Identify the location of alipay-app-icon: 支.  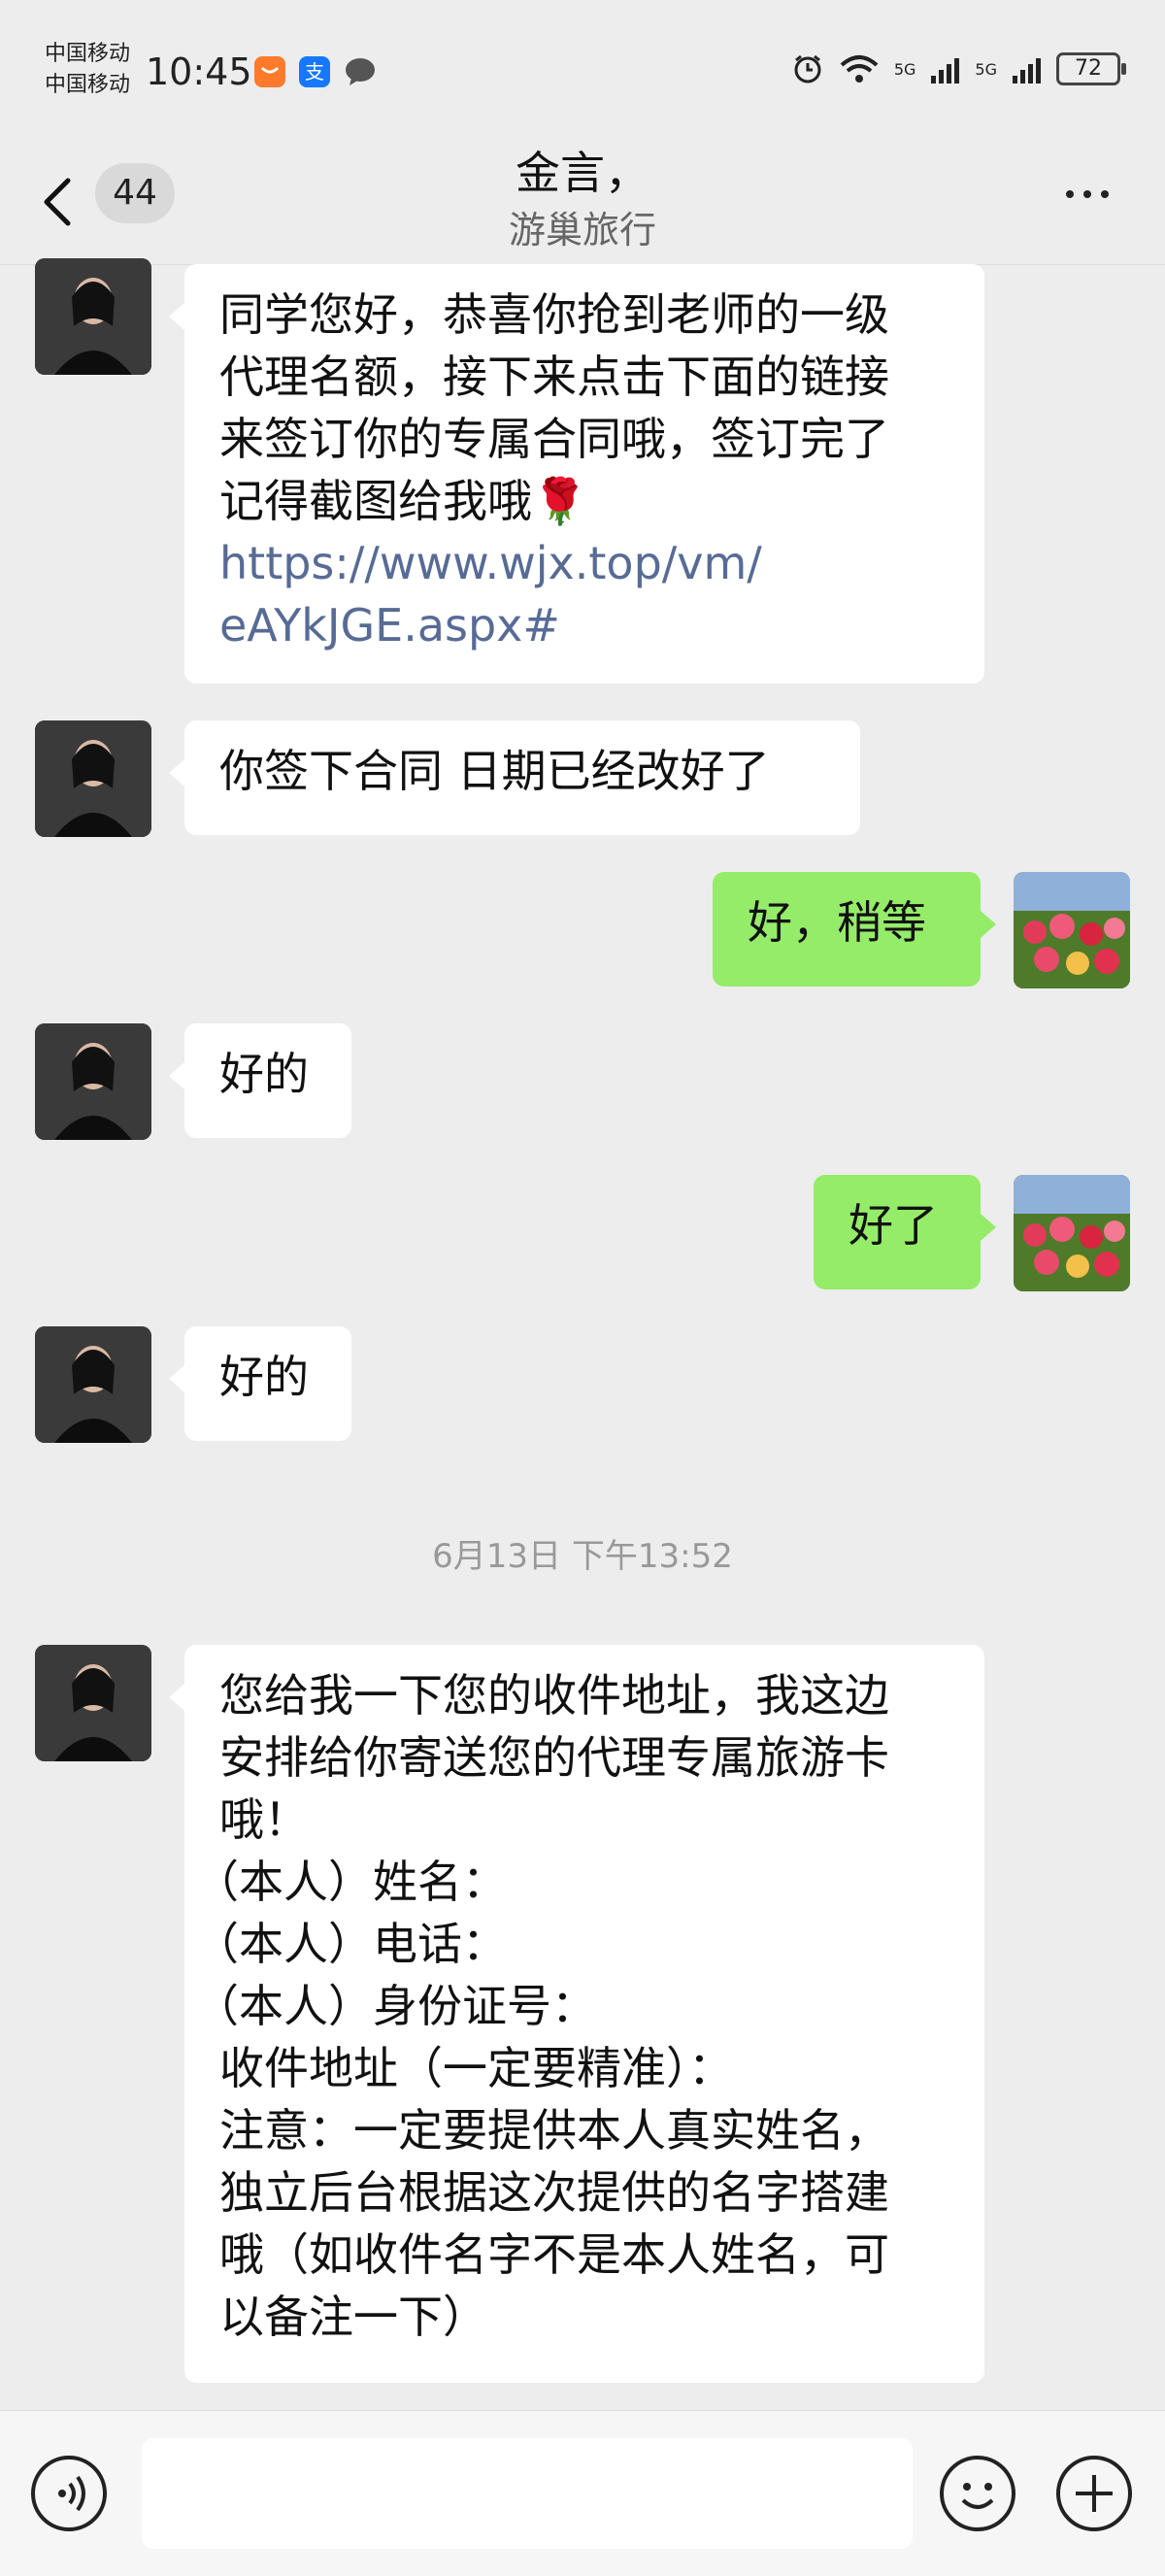
(314, 72).